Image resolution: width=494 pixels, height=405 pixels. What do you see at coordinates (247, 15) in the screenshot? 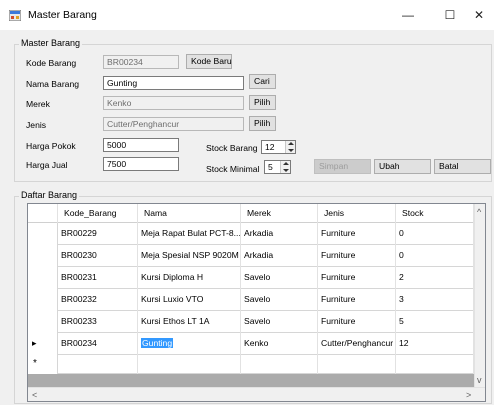
I see `title-bar: Master Barang — ☐ ✕` at bounding box center [247, 15].